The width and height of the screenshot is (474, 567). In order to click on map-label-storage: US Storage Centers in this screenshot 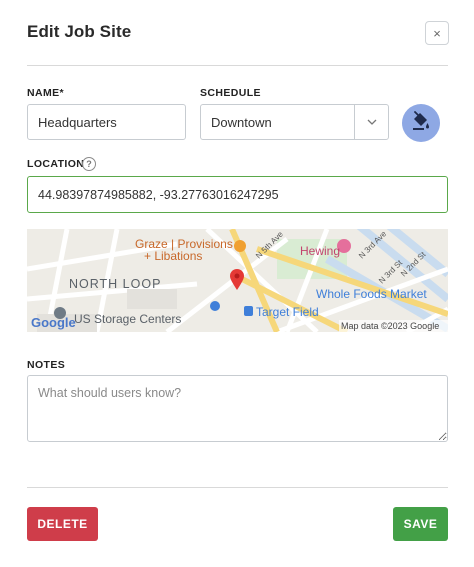, I will do `click(127, 319)`.